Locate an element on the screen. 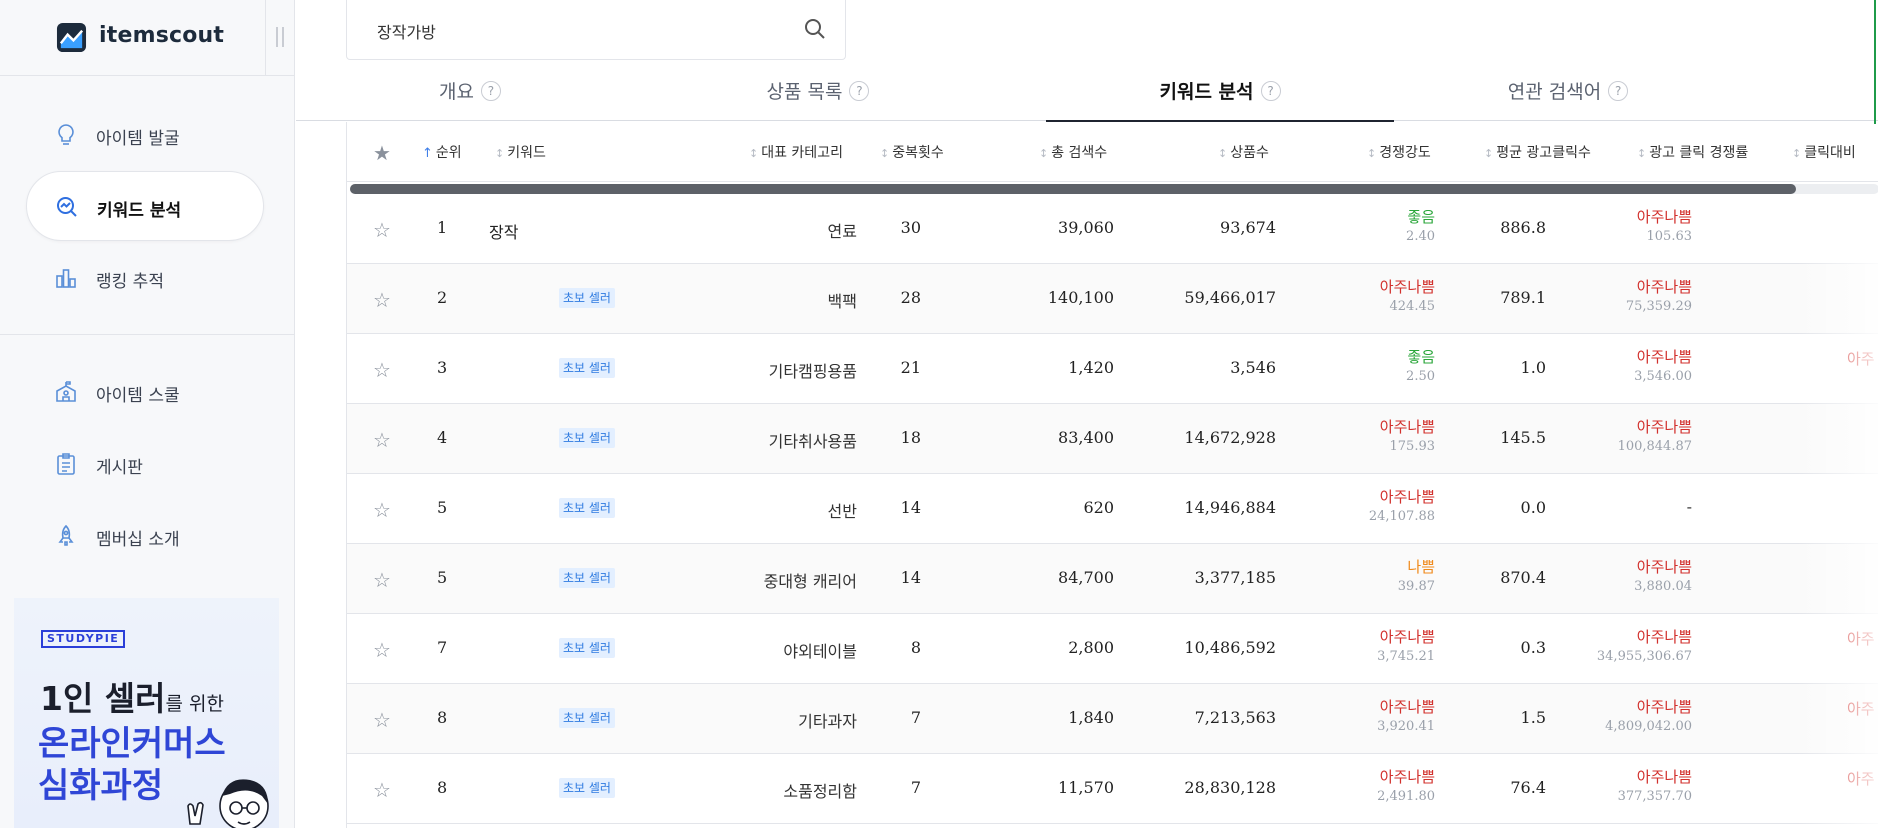 The image size is (1878, 828). sidebar-item-label: 아이템 발굴 is located at coordinates (138, 139).